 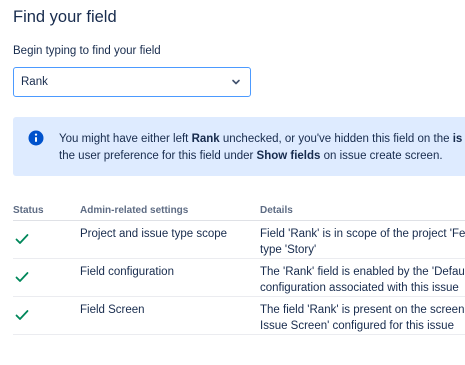 I want to click on field-select: Rank, so click(x=132, y=82).